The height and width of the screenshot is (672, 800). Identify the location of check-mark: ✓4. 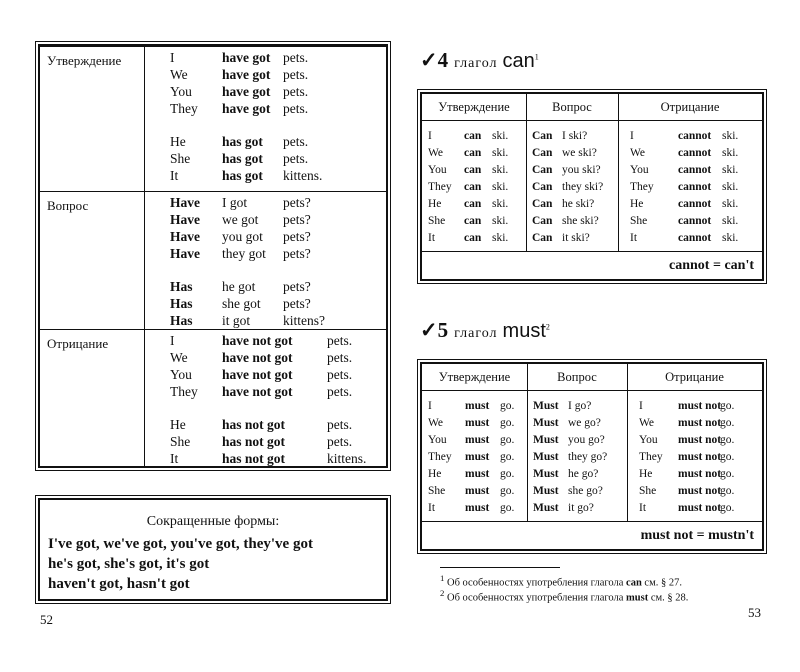
(434, 60).